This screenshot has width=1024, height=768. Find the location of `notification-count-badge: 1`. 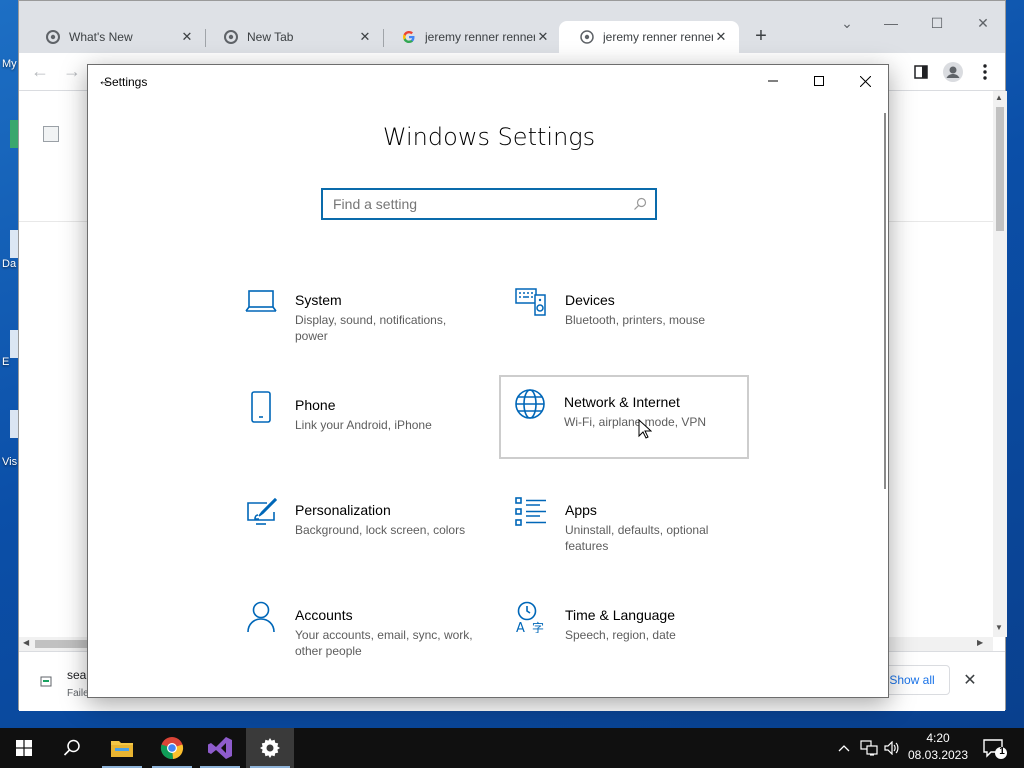

notification-count-badge: 1 is located at coordinates (1002, 751).